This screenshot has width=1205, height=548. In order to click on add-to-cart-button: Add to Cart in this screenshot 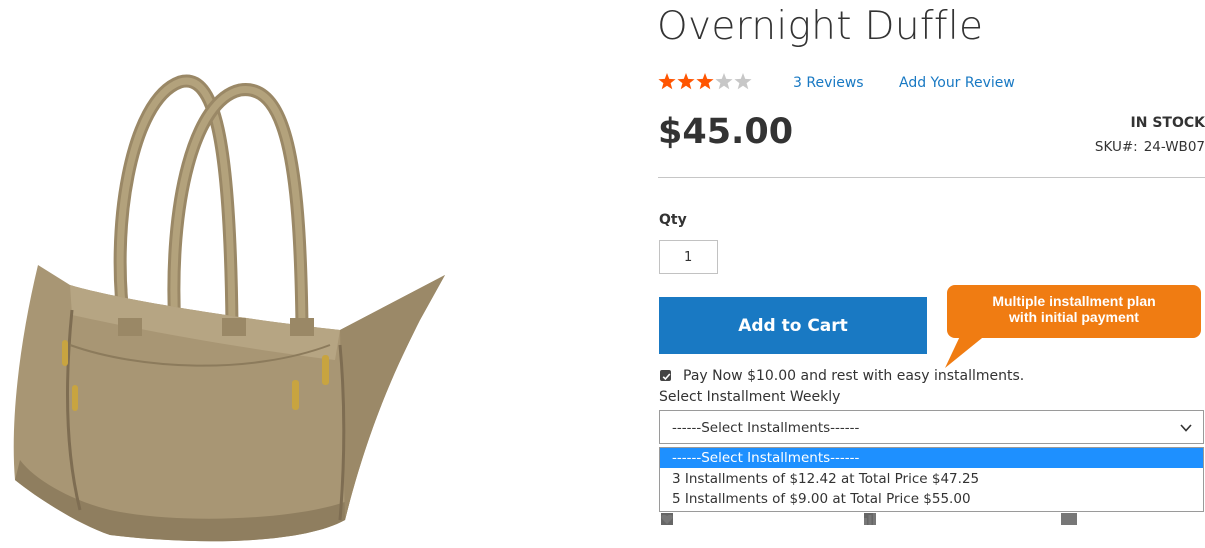, I will do `click(793, 325)`.